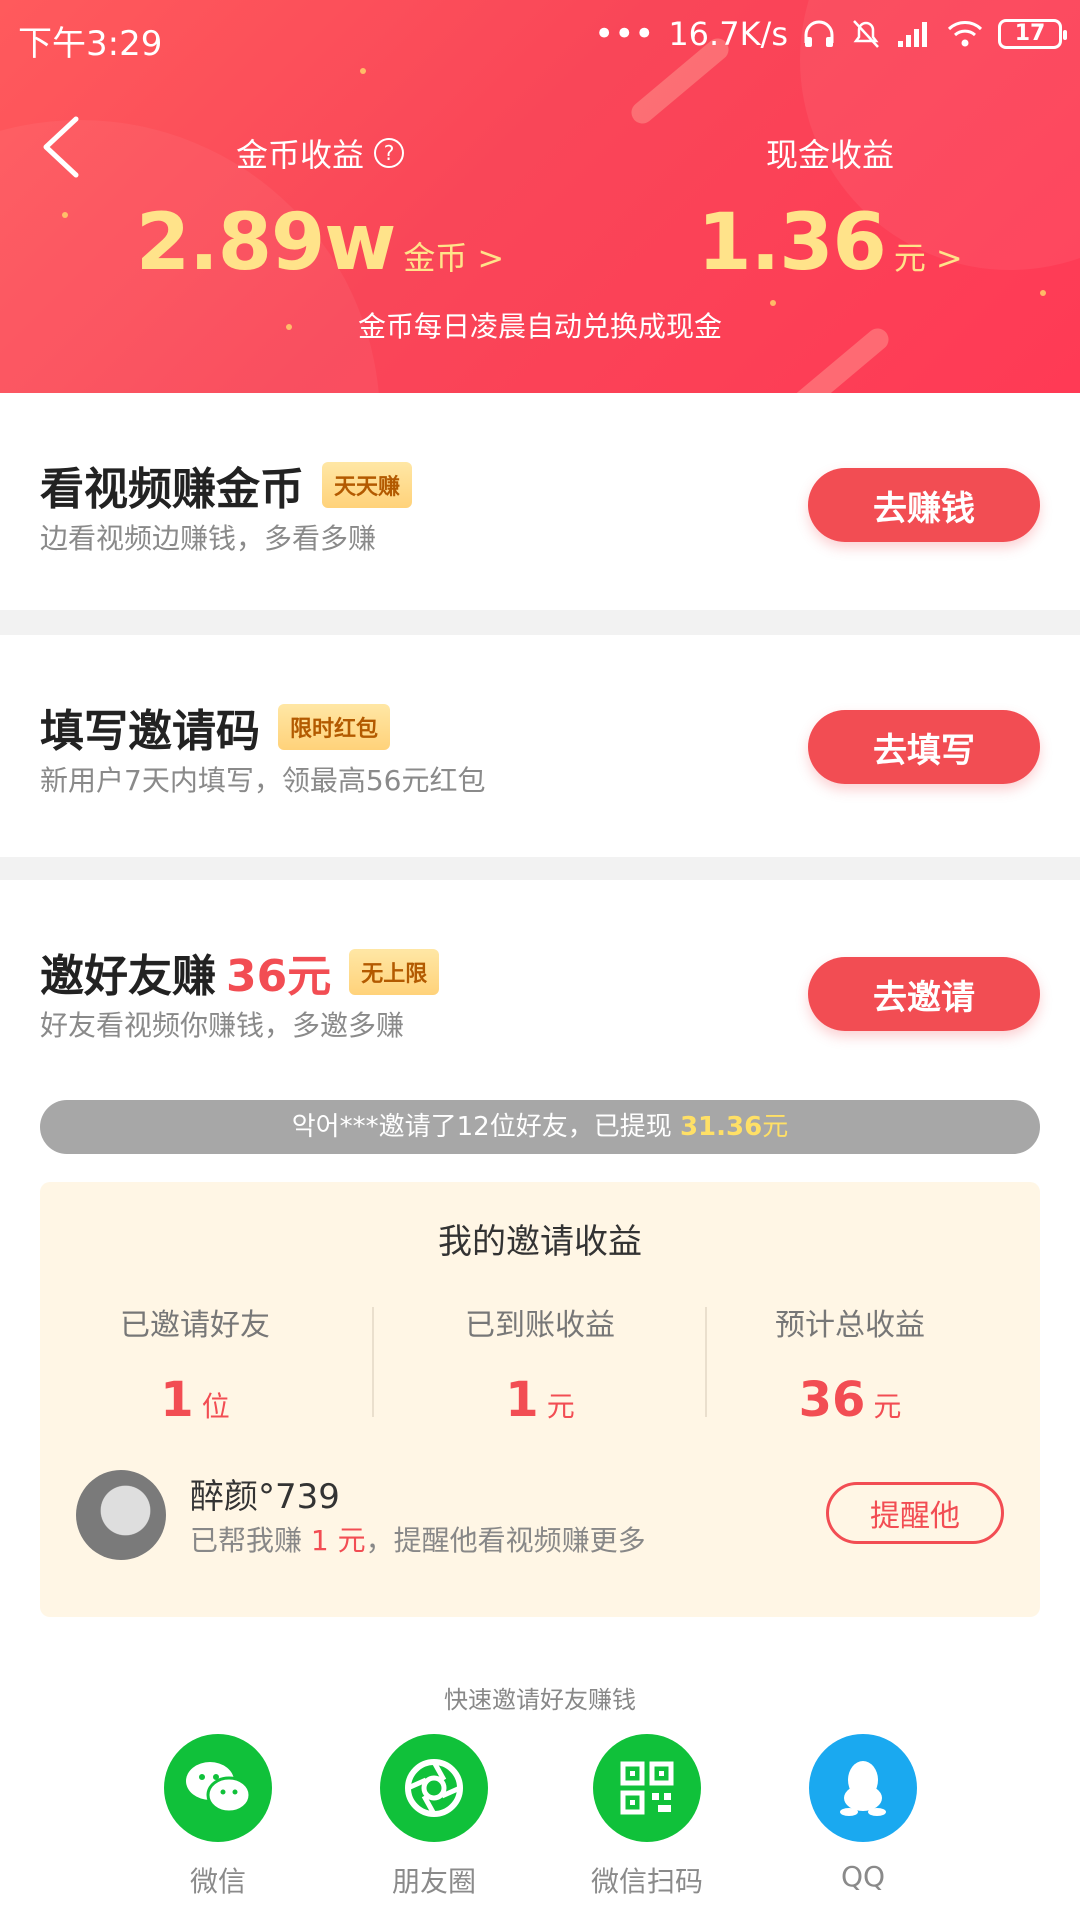  What do you see at coordinates (435, 258) in the screenshot?
I see `coin-unit: 金币` at bounding box center [435, 258].